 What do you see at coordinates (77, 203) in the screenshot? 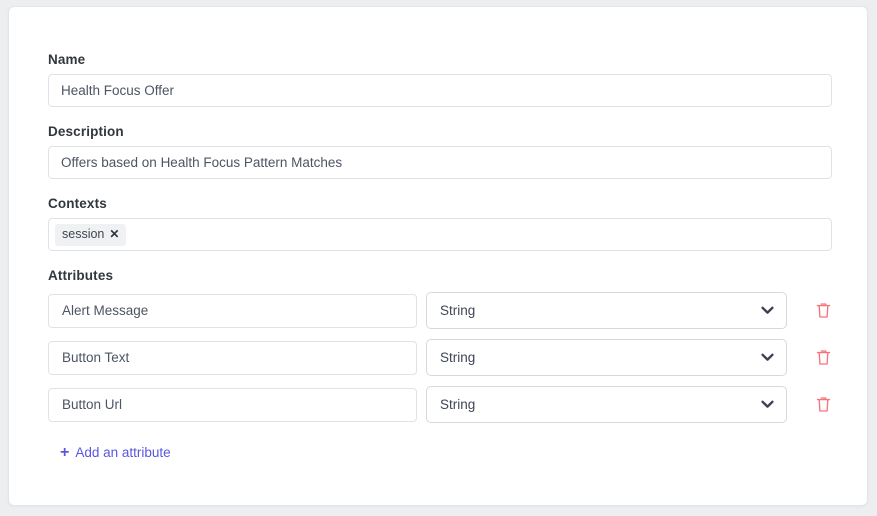
I see `contexts-label: Contexts` at bounding box center [77, 203].